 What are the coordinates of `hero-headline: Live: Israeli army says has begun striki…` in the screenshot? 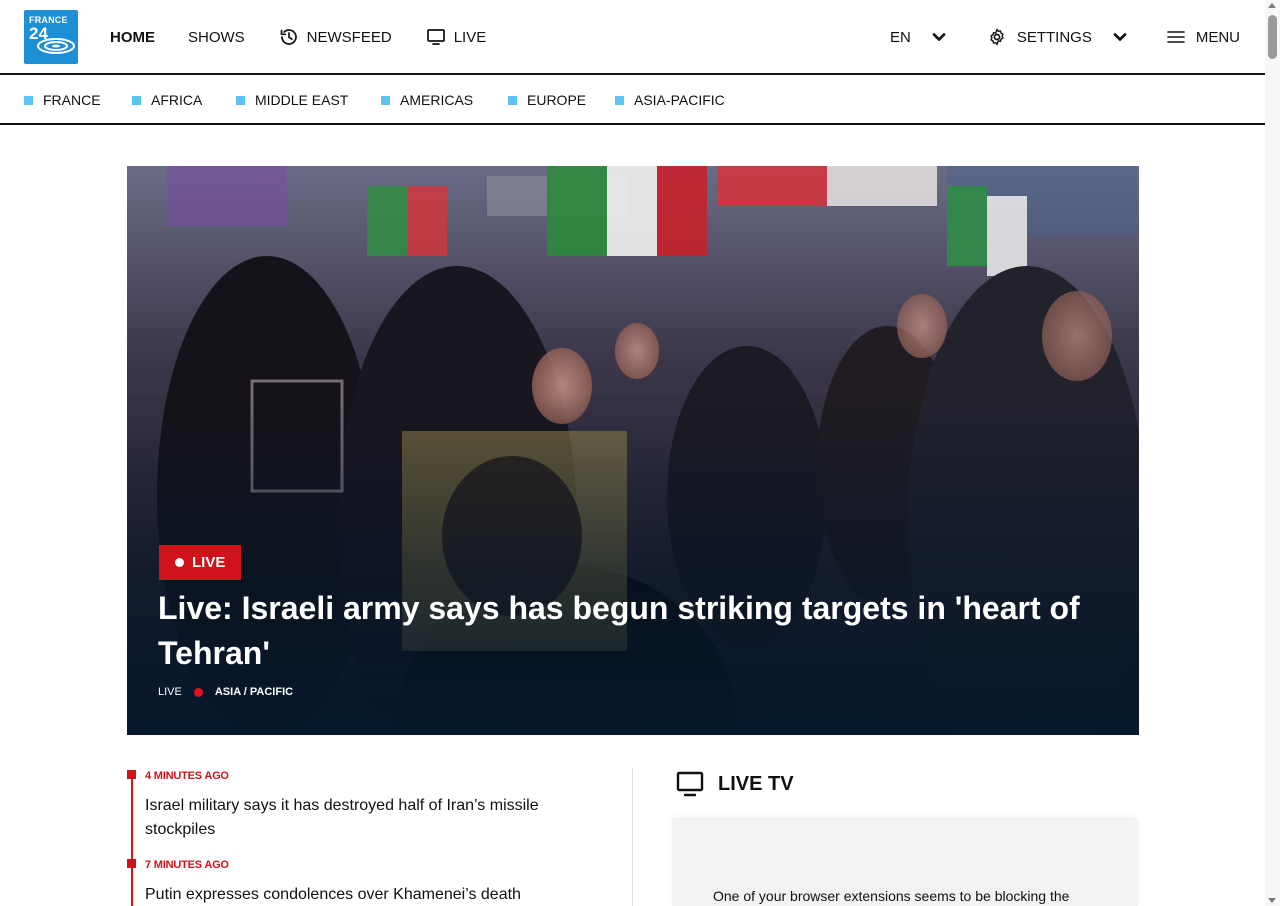 It's located at (638, 631).